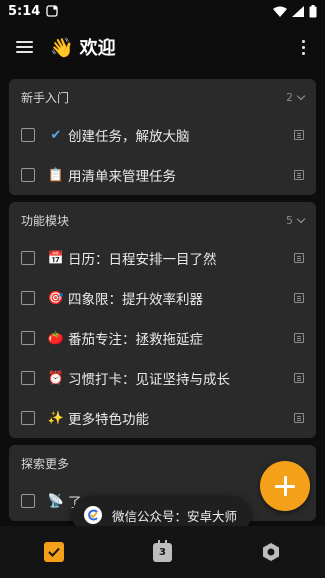 This screenshot has height=578, width=325. What do you see at coordinates (129, 137) in the screenshot?
I see `task-title: 创建任务，解放大脑` at bounding box center [129, 137].